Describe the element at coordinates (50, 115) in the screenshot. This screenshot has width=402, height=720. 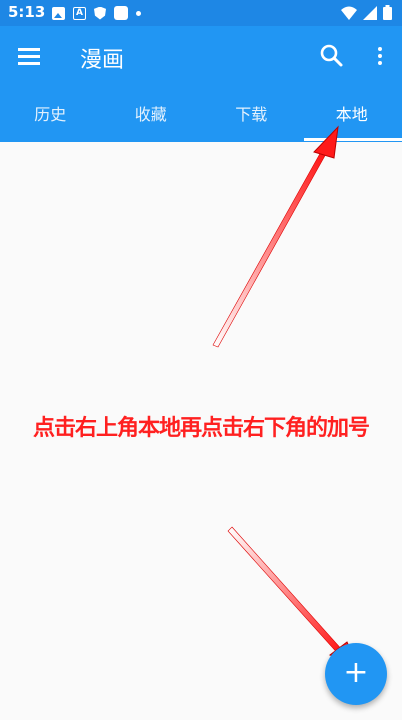
I see `tab-history: 历史` at that location.